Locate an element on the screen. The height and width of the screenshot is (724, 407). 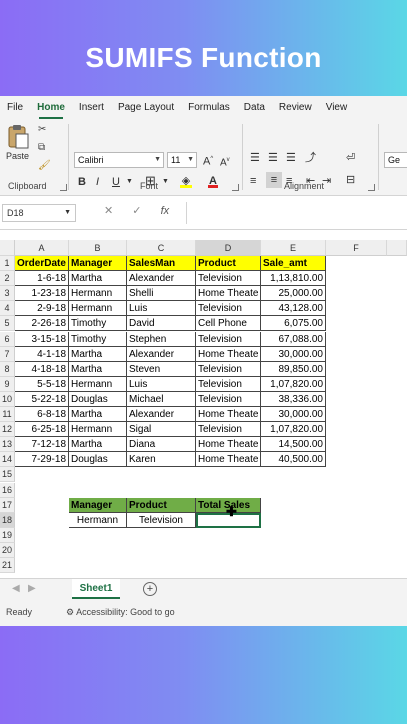
sheet-nav-arrows: ◀ ▶ is located at coordinates (24, 588).